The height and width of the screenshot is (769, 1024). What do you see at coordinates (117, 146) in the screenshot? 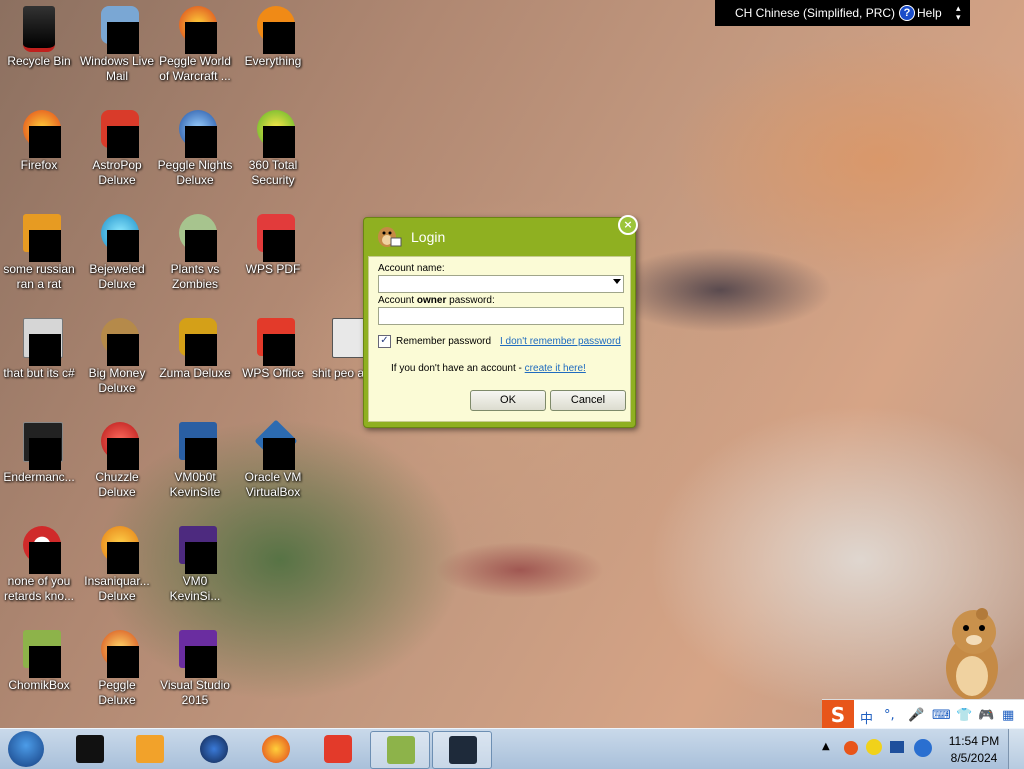
I see `desktop-icon-astropop: AstroPop Deluxe` at bounding box center [117, 146].